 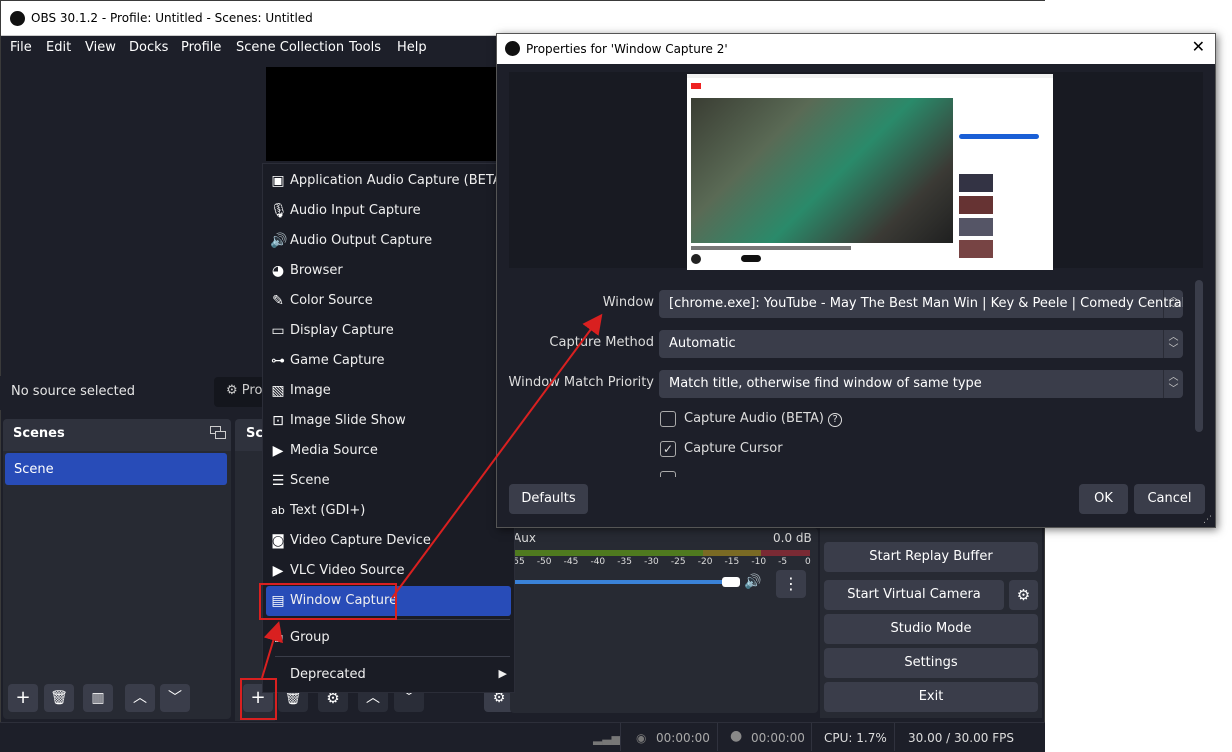 I want to click on annotation-arrow-to-menu, so click(x=272, y=650).